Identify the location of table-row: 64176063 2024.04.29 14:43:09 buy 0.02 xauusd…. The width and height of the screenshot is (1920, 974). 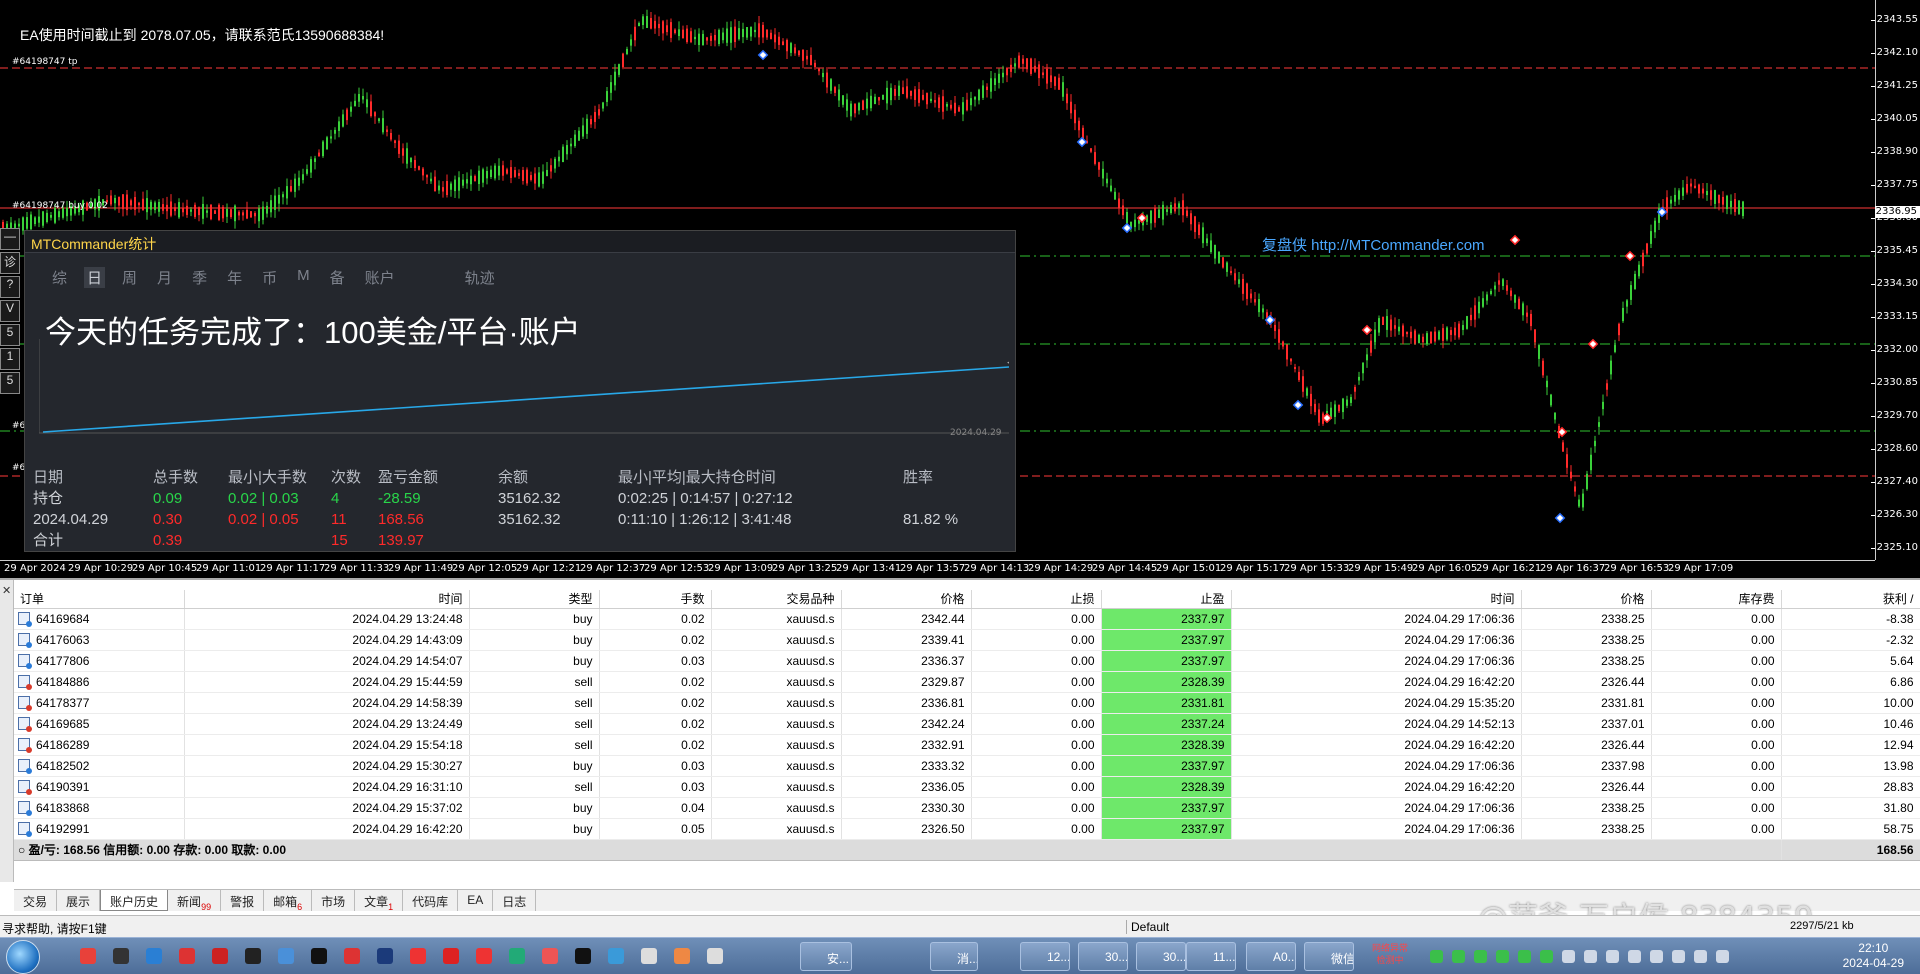
(967, 640).